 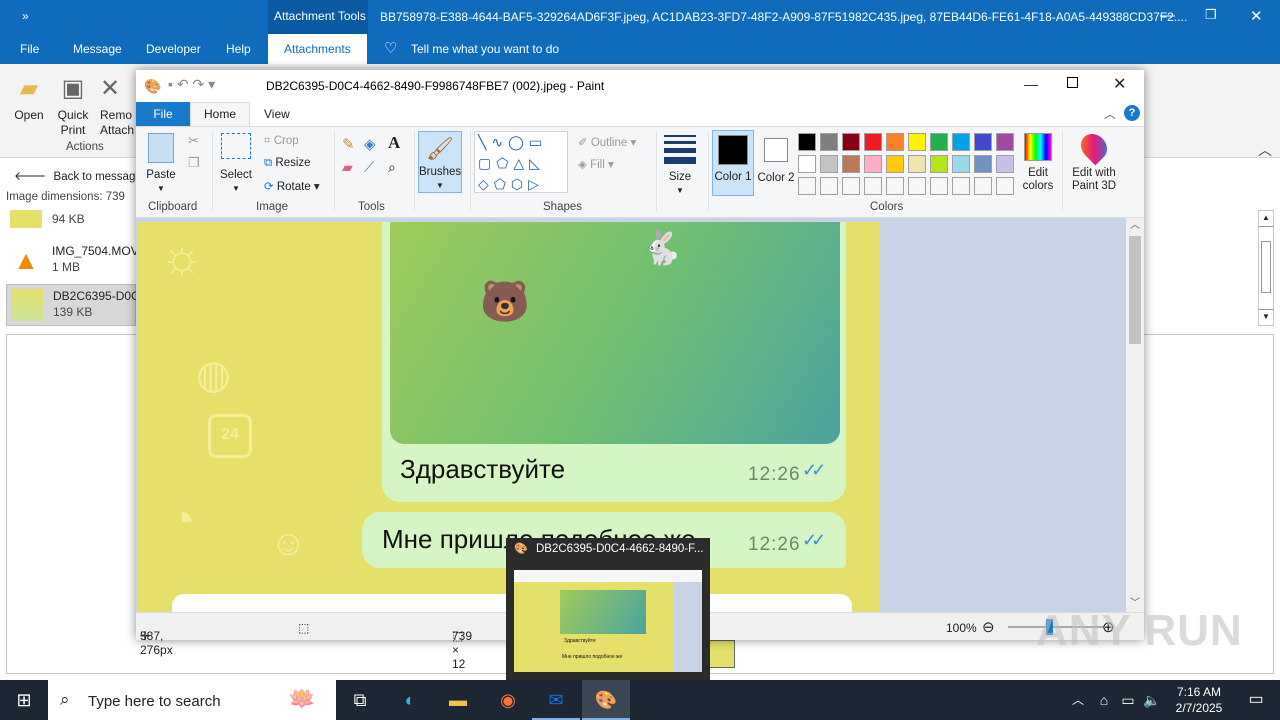 I want to click on shapes-gallery: ╲∿◯▭ ▢⬠△◺ ◇⬠⬡▷, so click(x=521, y=162).